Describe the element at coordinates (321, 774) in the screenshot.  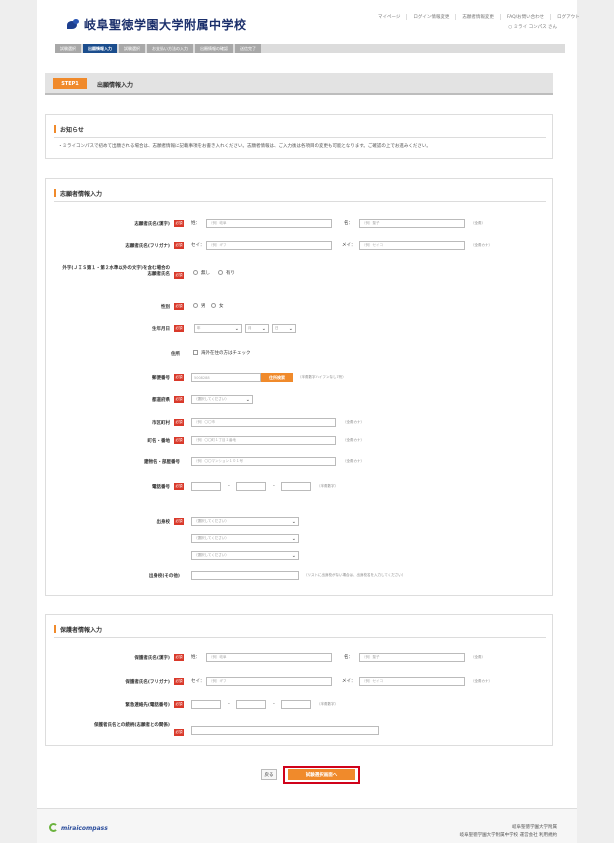
I see `next-button: 試験選択画面へ` at that location.